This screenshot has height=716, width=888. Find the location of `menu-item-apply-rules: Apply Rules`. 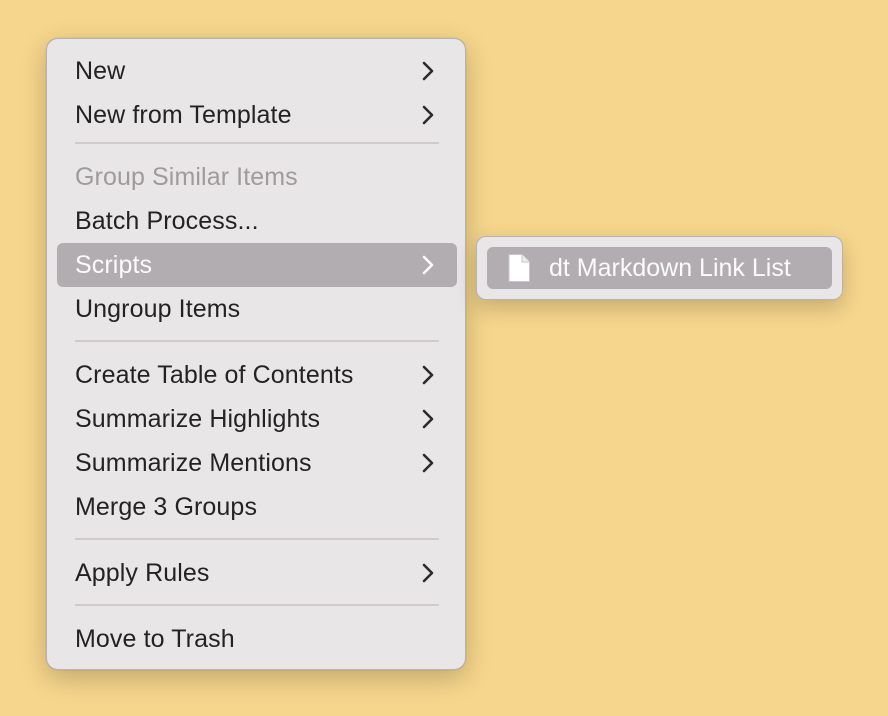

menu-item-apply-rules: Apply Rules is located at coordinates (257, 573).